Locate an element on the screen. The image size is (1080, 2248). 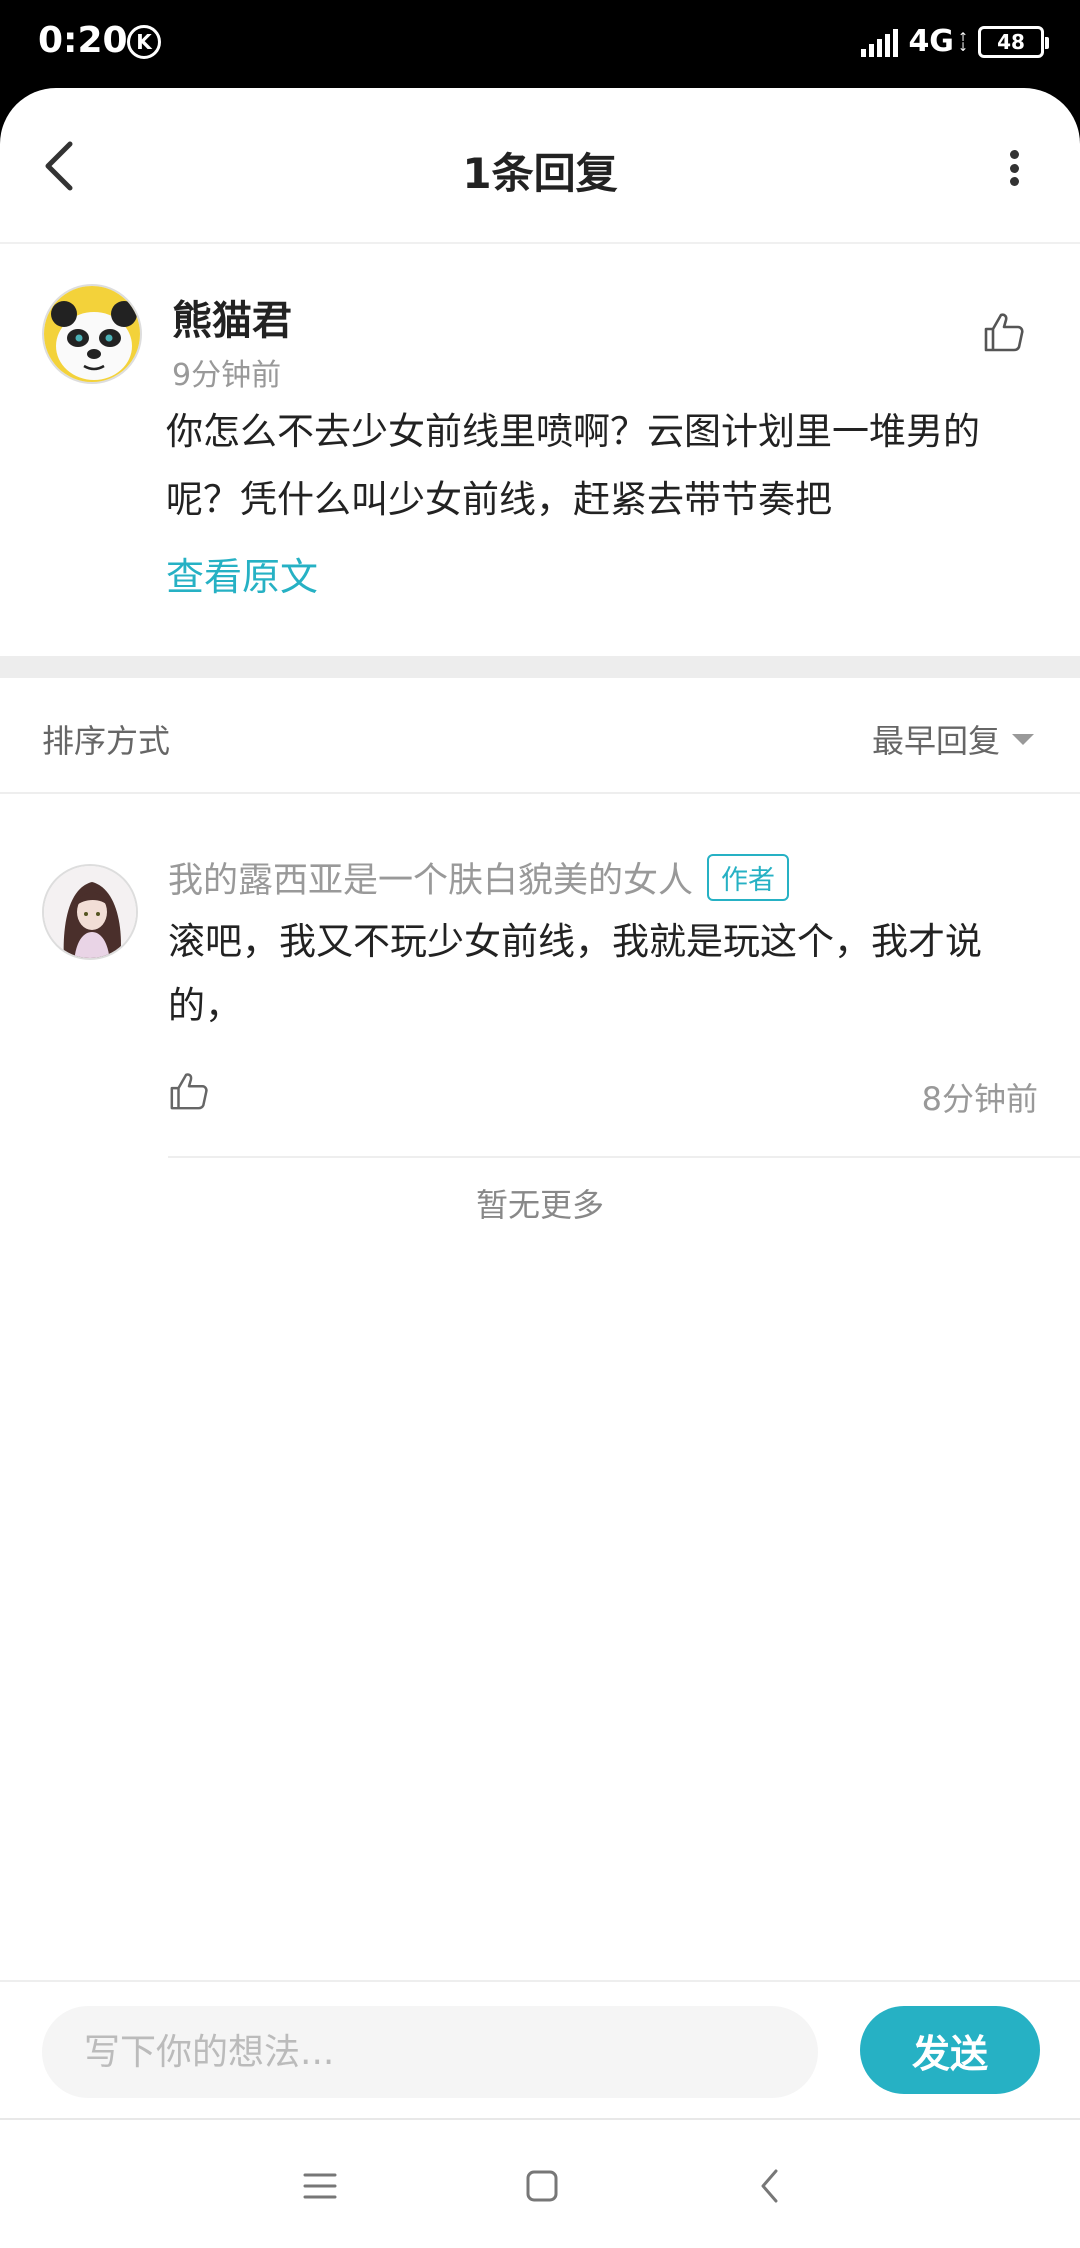
panda-avatar-icon is located at coordinates (92, 334).